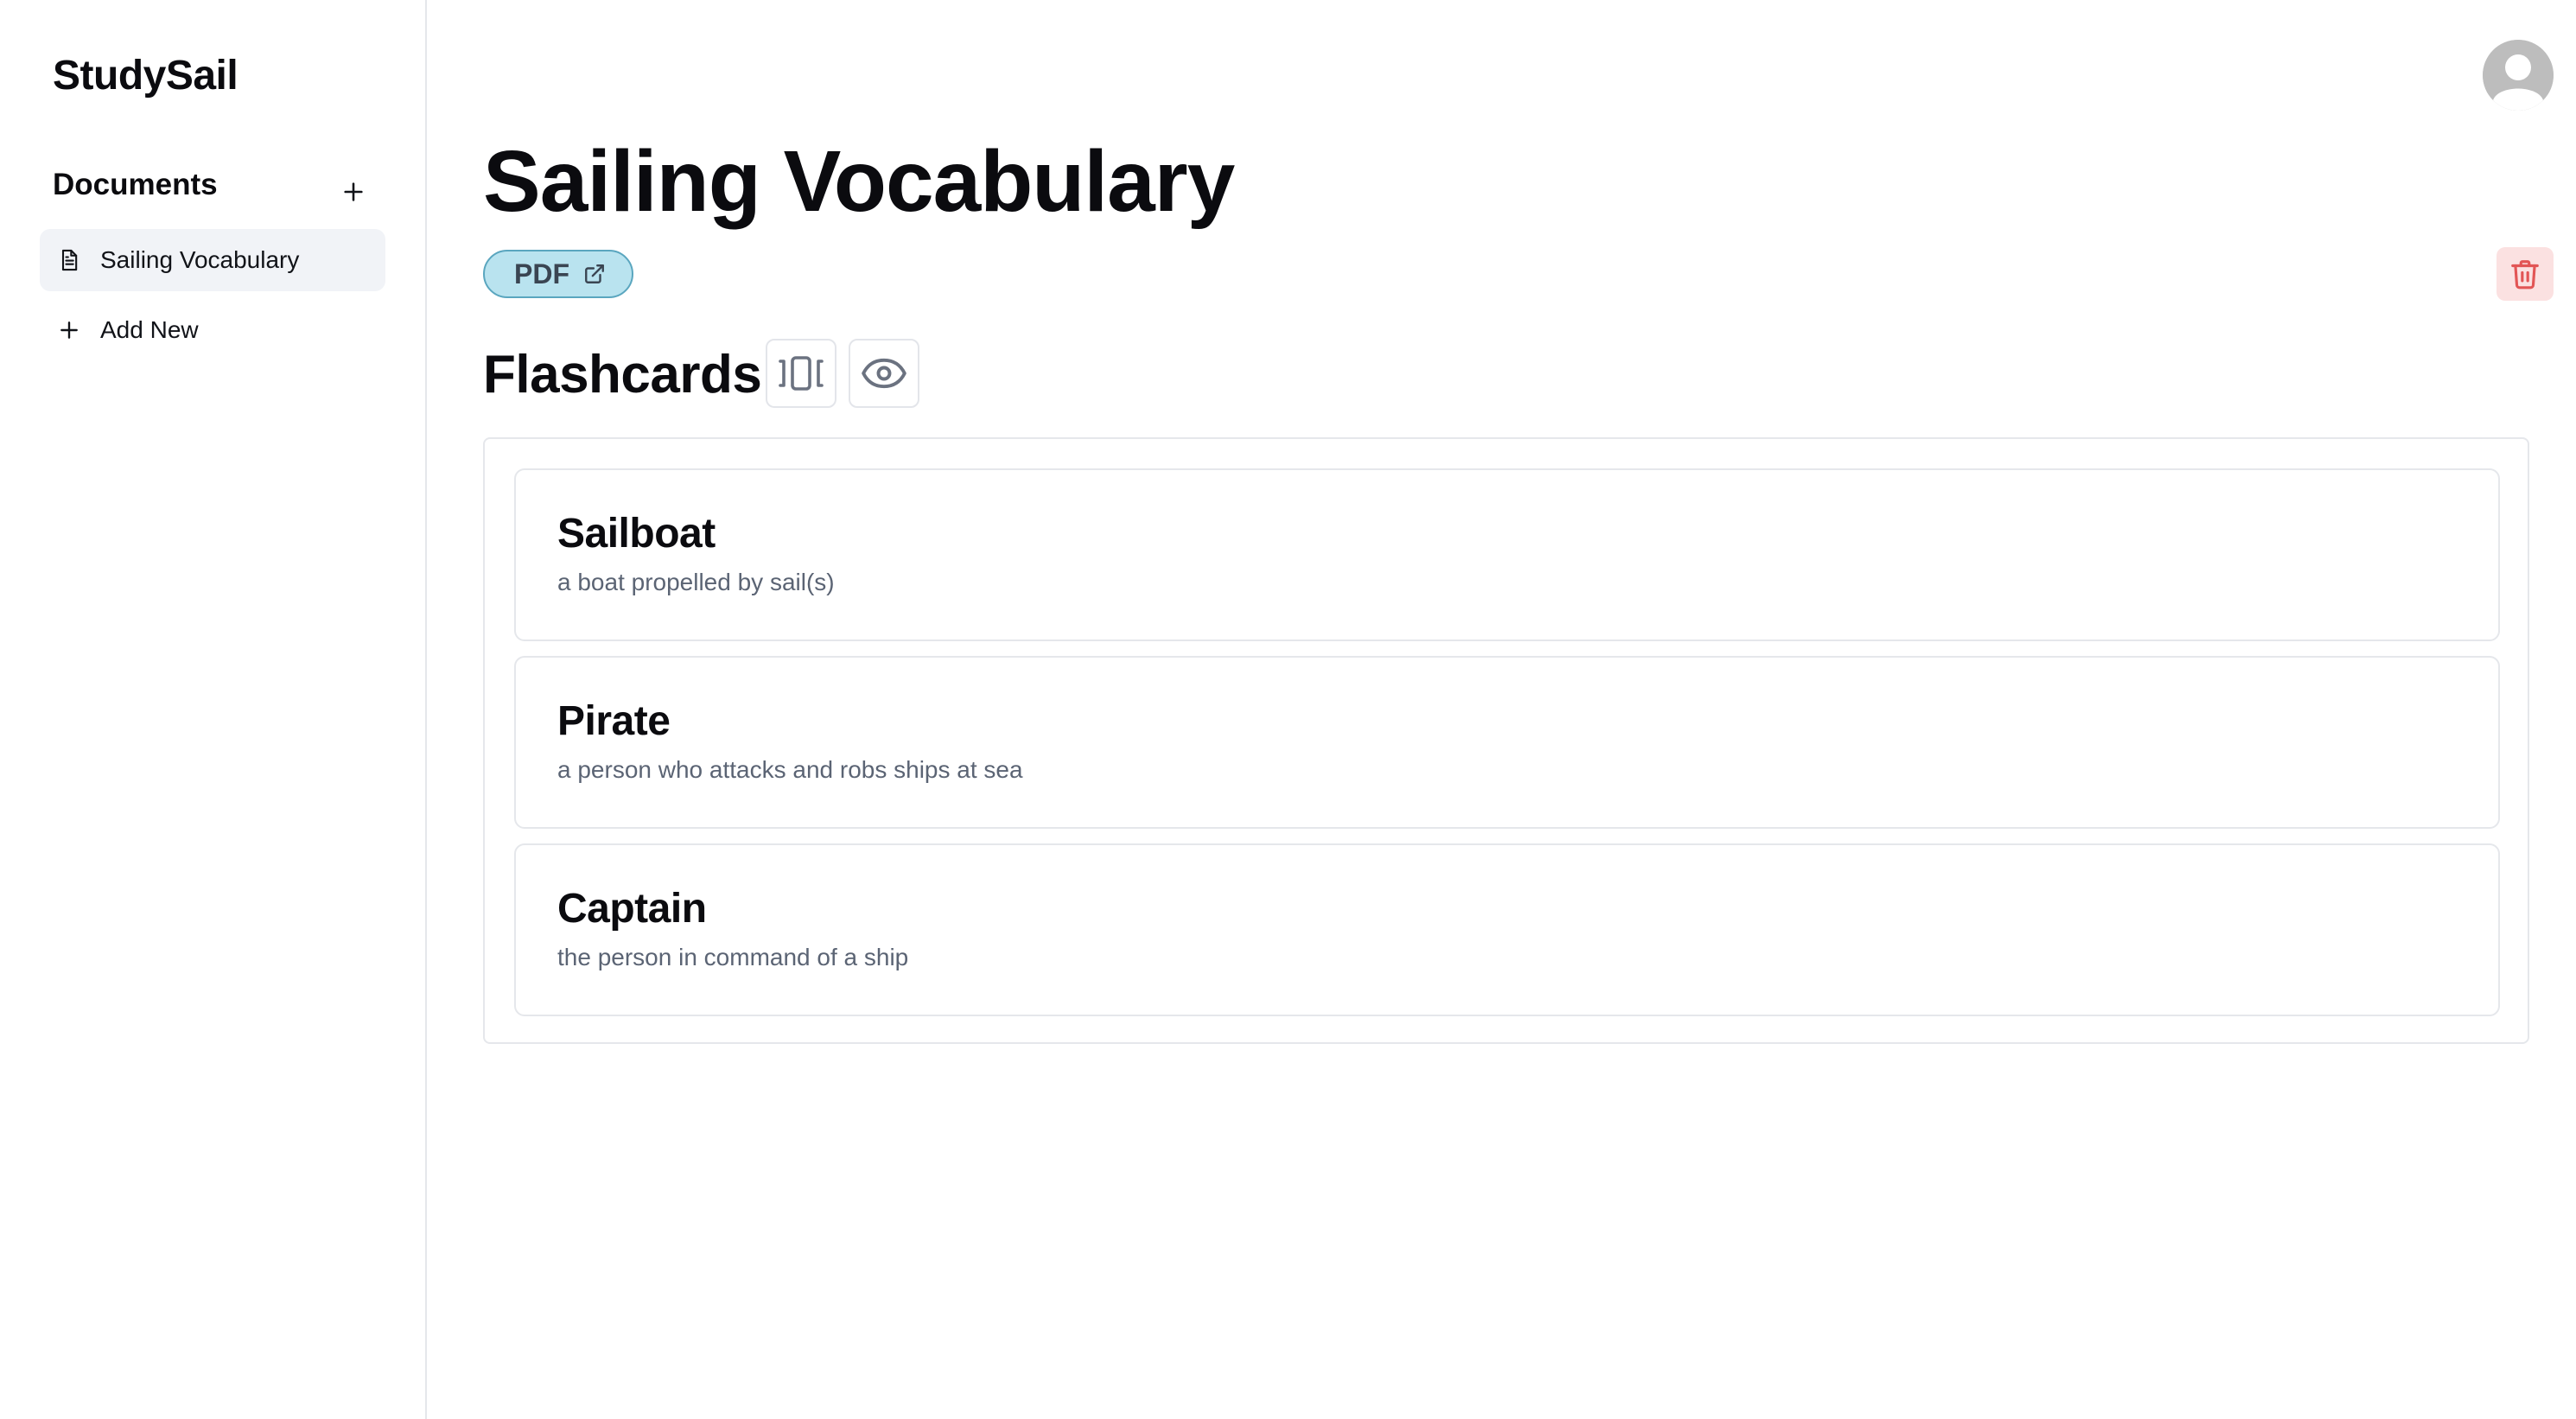 The width and height of the screenshot is (2576, 1419). Describe the element at coordinates (69, 260) in the screenshot. I see `document-icon` at that location.